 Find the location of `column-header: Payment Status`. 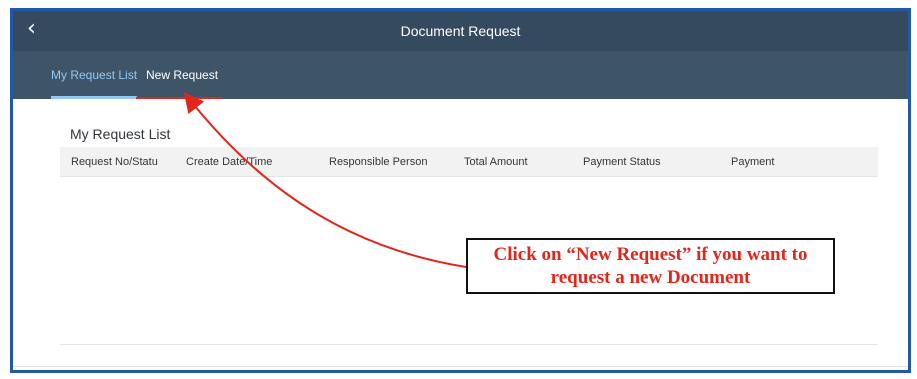

column-header: Payment Status is located at coordinates (622, 162).